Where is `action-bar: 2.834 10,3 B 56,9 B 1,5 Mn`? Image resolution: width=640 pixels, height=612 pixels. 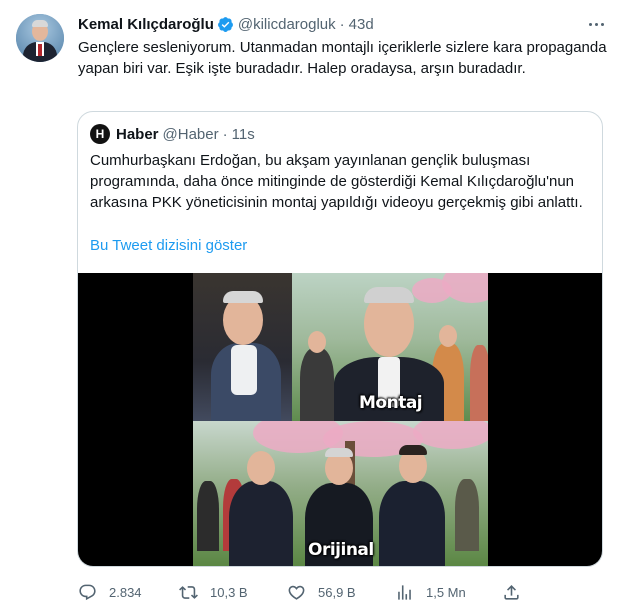
action-bar: 2.834 10,3 B 56,9 B 1,5 Mn is located at coordinates (303, 592).